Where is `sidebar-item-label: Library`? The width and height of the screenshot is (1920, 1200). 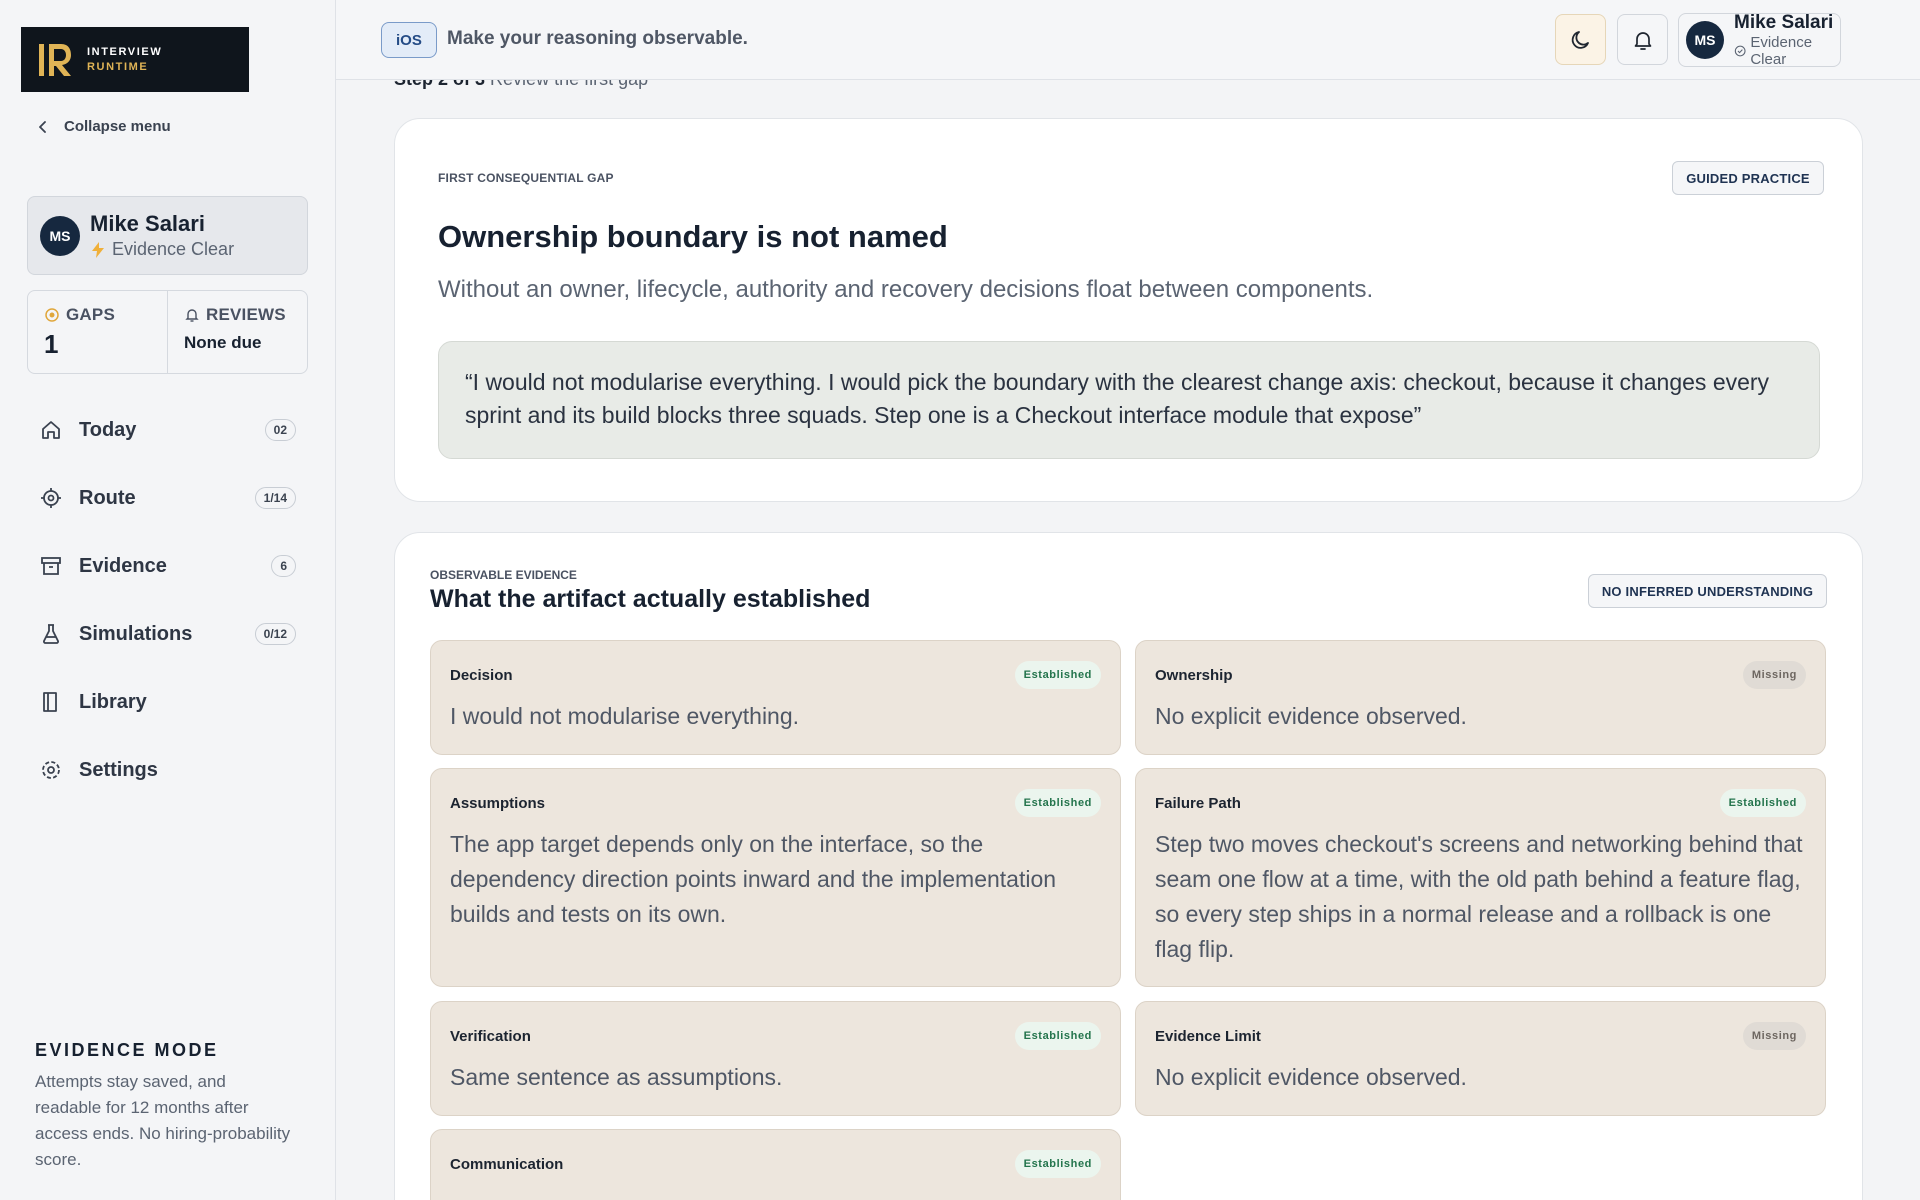 sidebar-item-label: Library is located at coordinates (113, 701).